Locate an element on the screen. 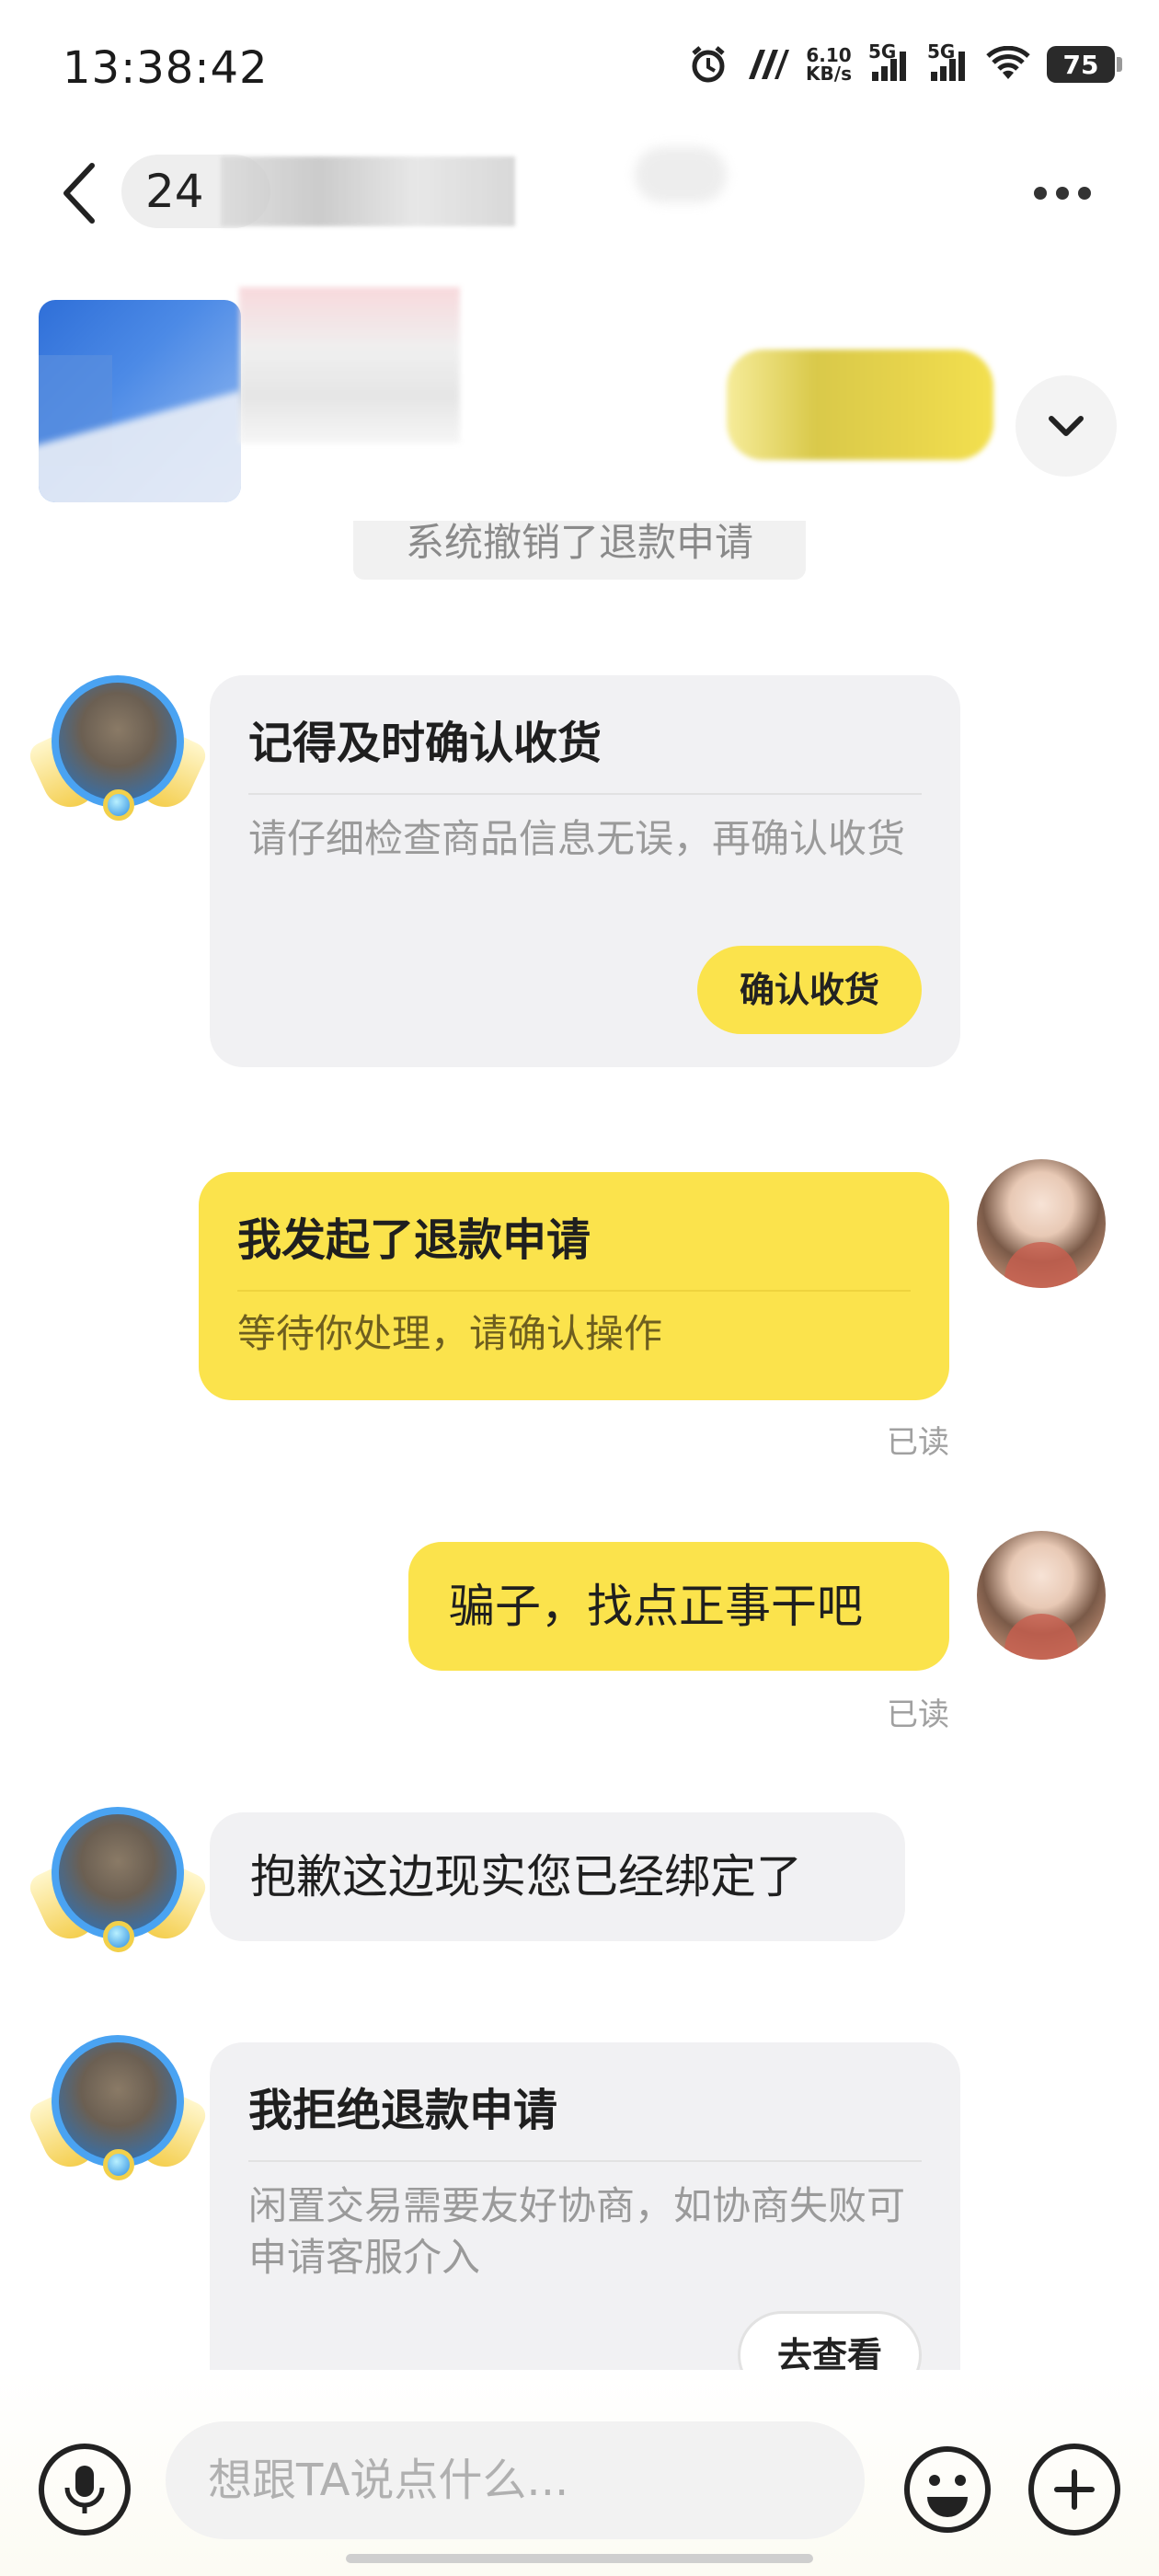  battery-indicator: 75 is located at coordinates (1084, 64).